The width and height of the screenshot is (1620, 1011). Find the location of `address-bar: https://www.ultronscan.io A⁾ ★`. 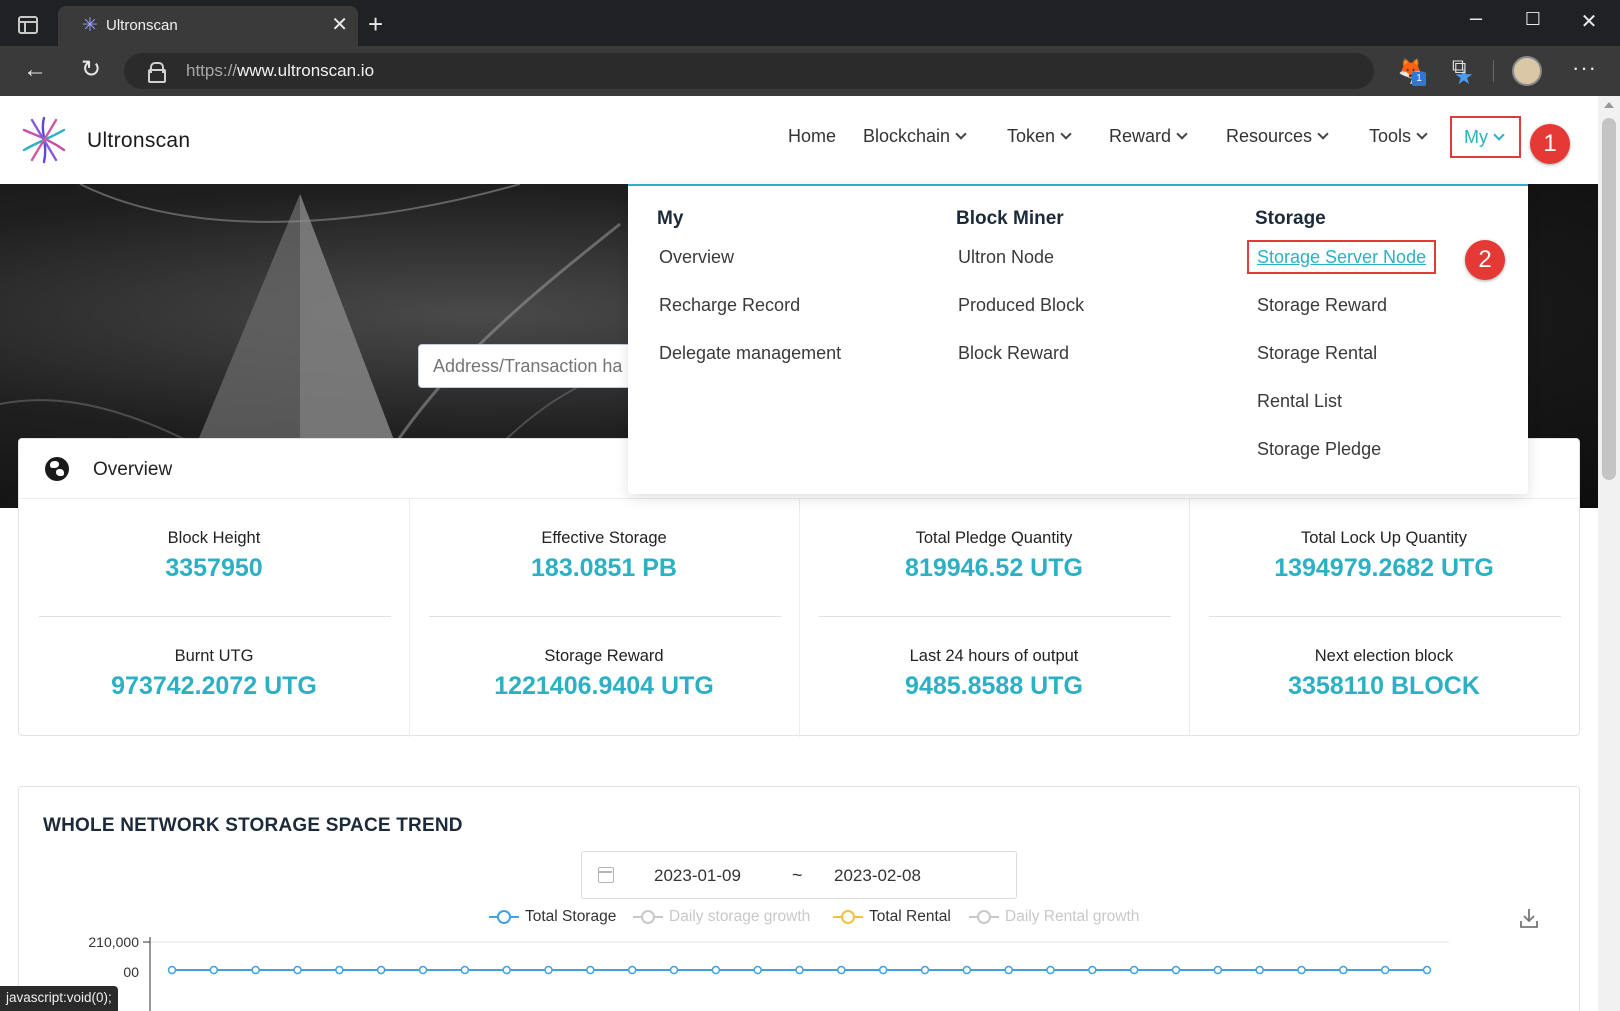

address-bar: https://www.ultronscan.io A⁾ ★ is located at coordinates (799, 71).